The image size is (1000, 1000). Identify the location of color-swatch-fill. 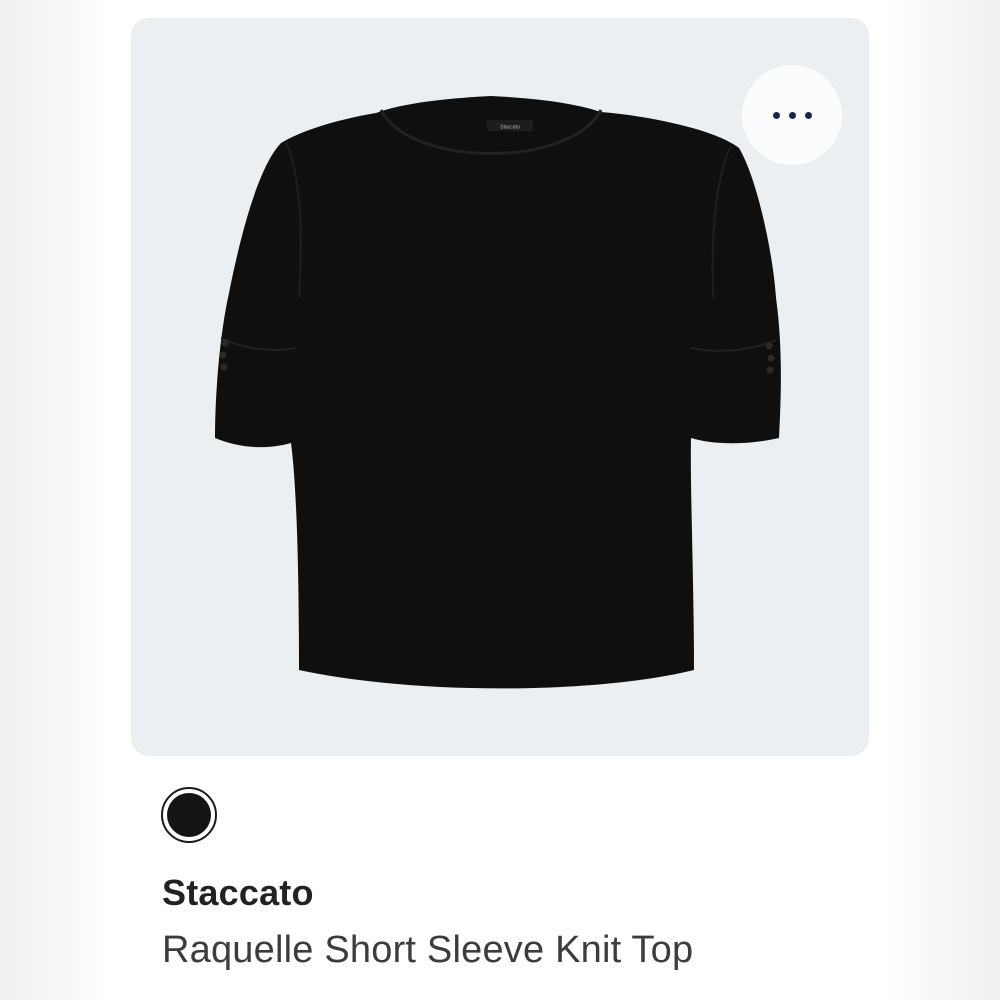
(189, 815).